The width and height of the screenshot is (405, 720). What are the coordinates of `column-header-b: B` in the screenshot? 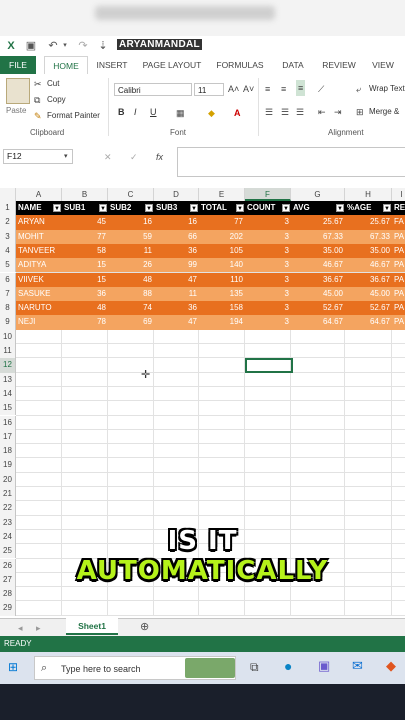 It's located at (85, 194).